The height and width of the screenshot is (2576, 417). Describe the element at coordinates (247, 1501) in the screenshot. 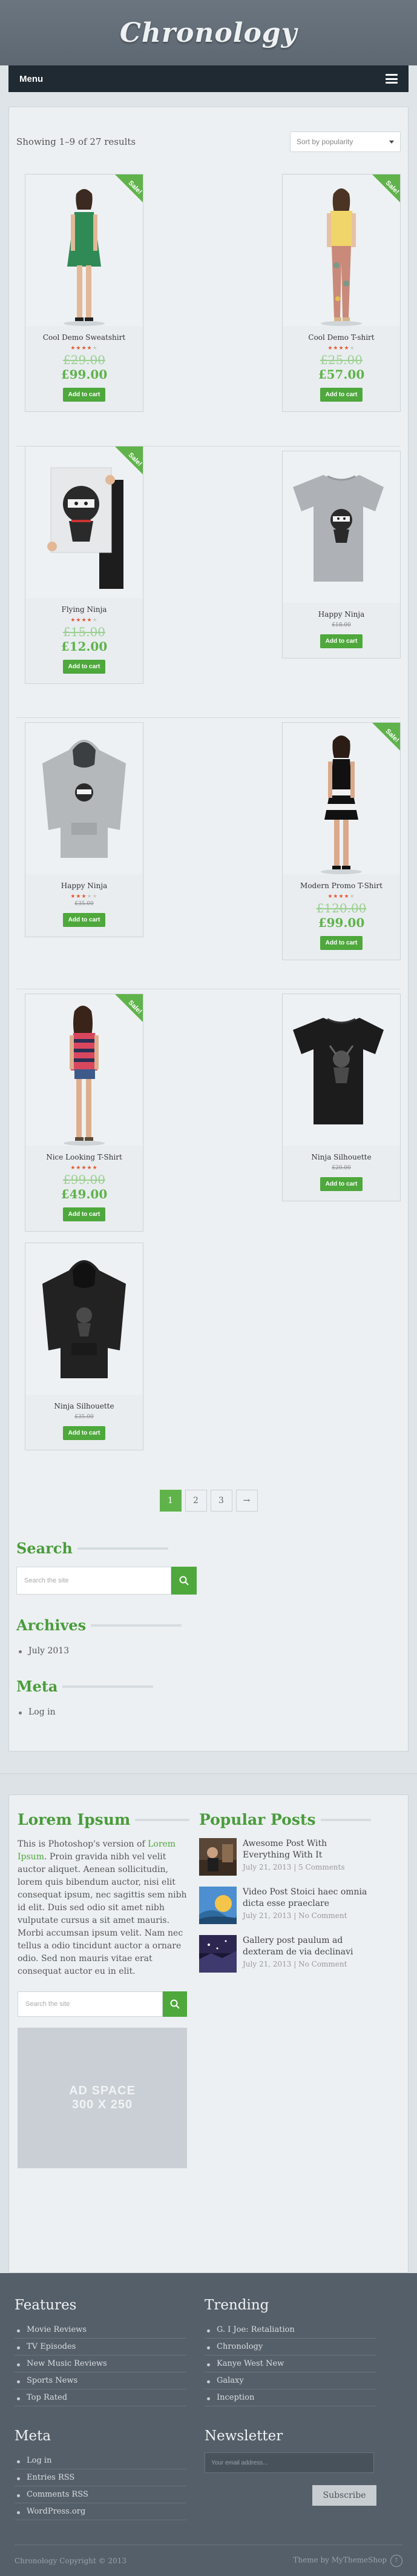

I see `next-page-arrow-icon: →` at that location.